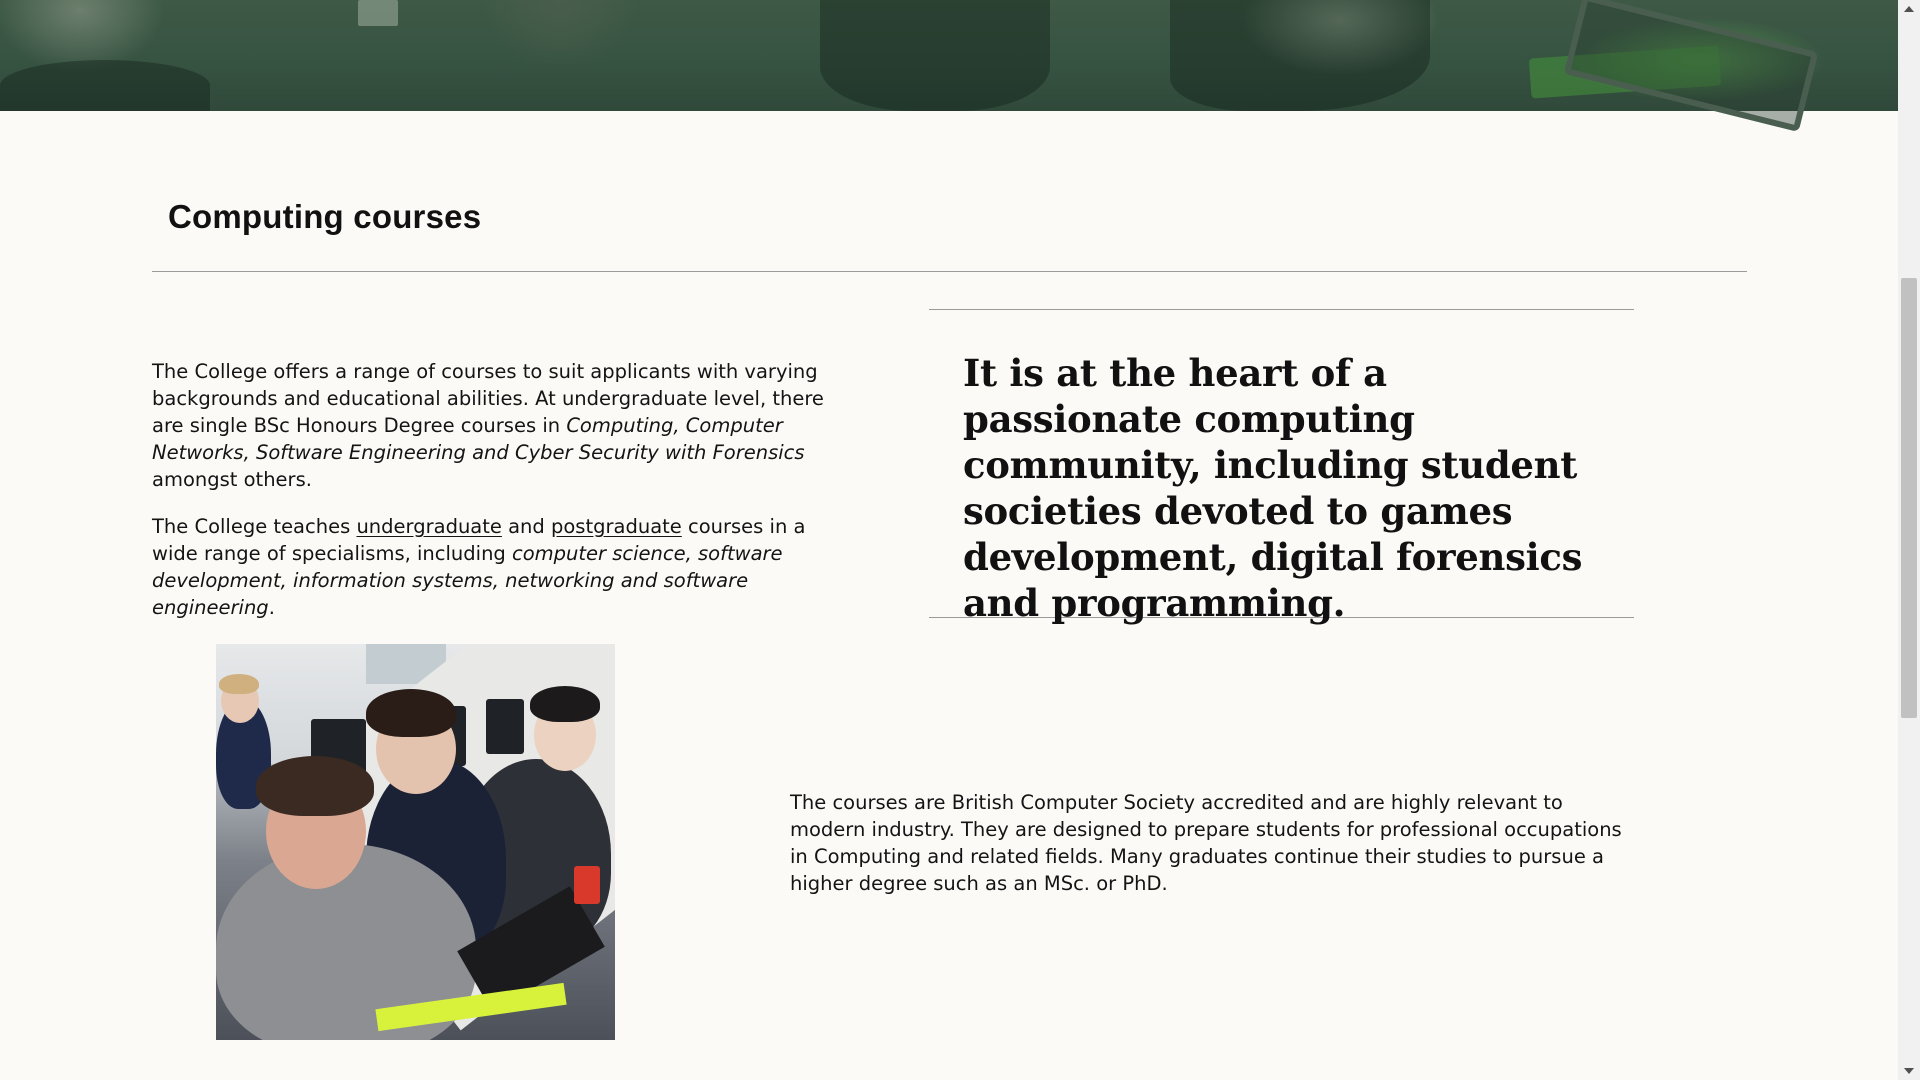 Image resolution: width=1920 pixels, height=1080 pixels. I want to click on undergraduate-link: undergraduate, so click(428, 526).